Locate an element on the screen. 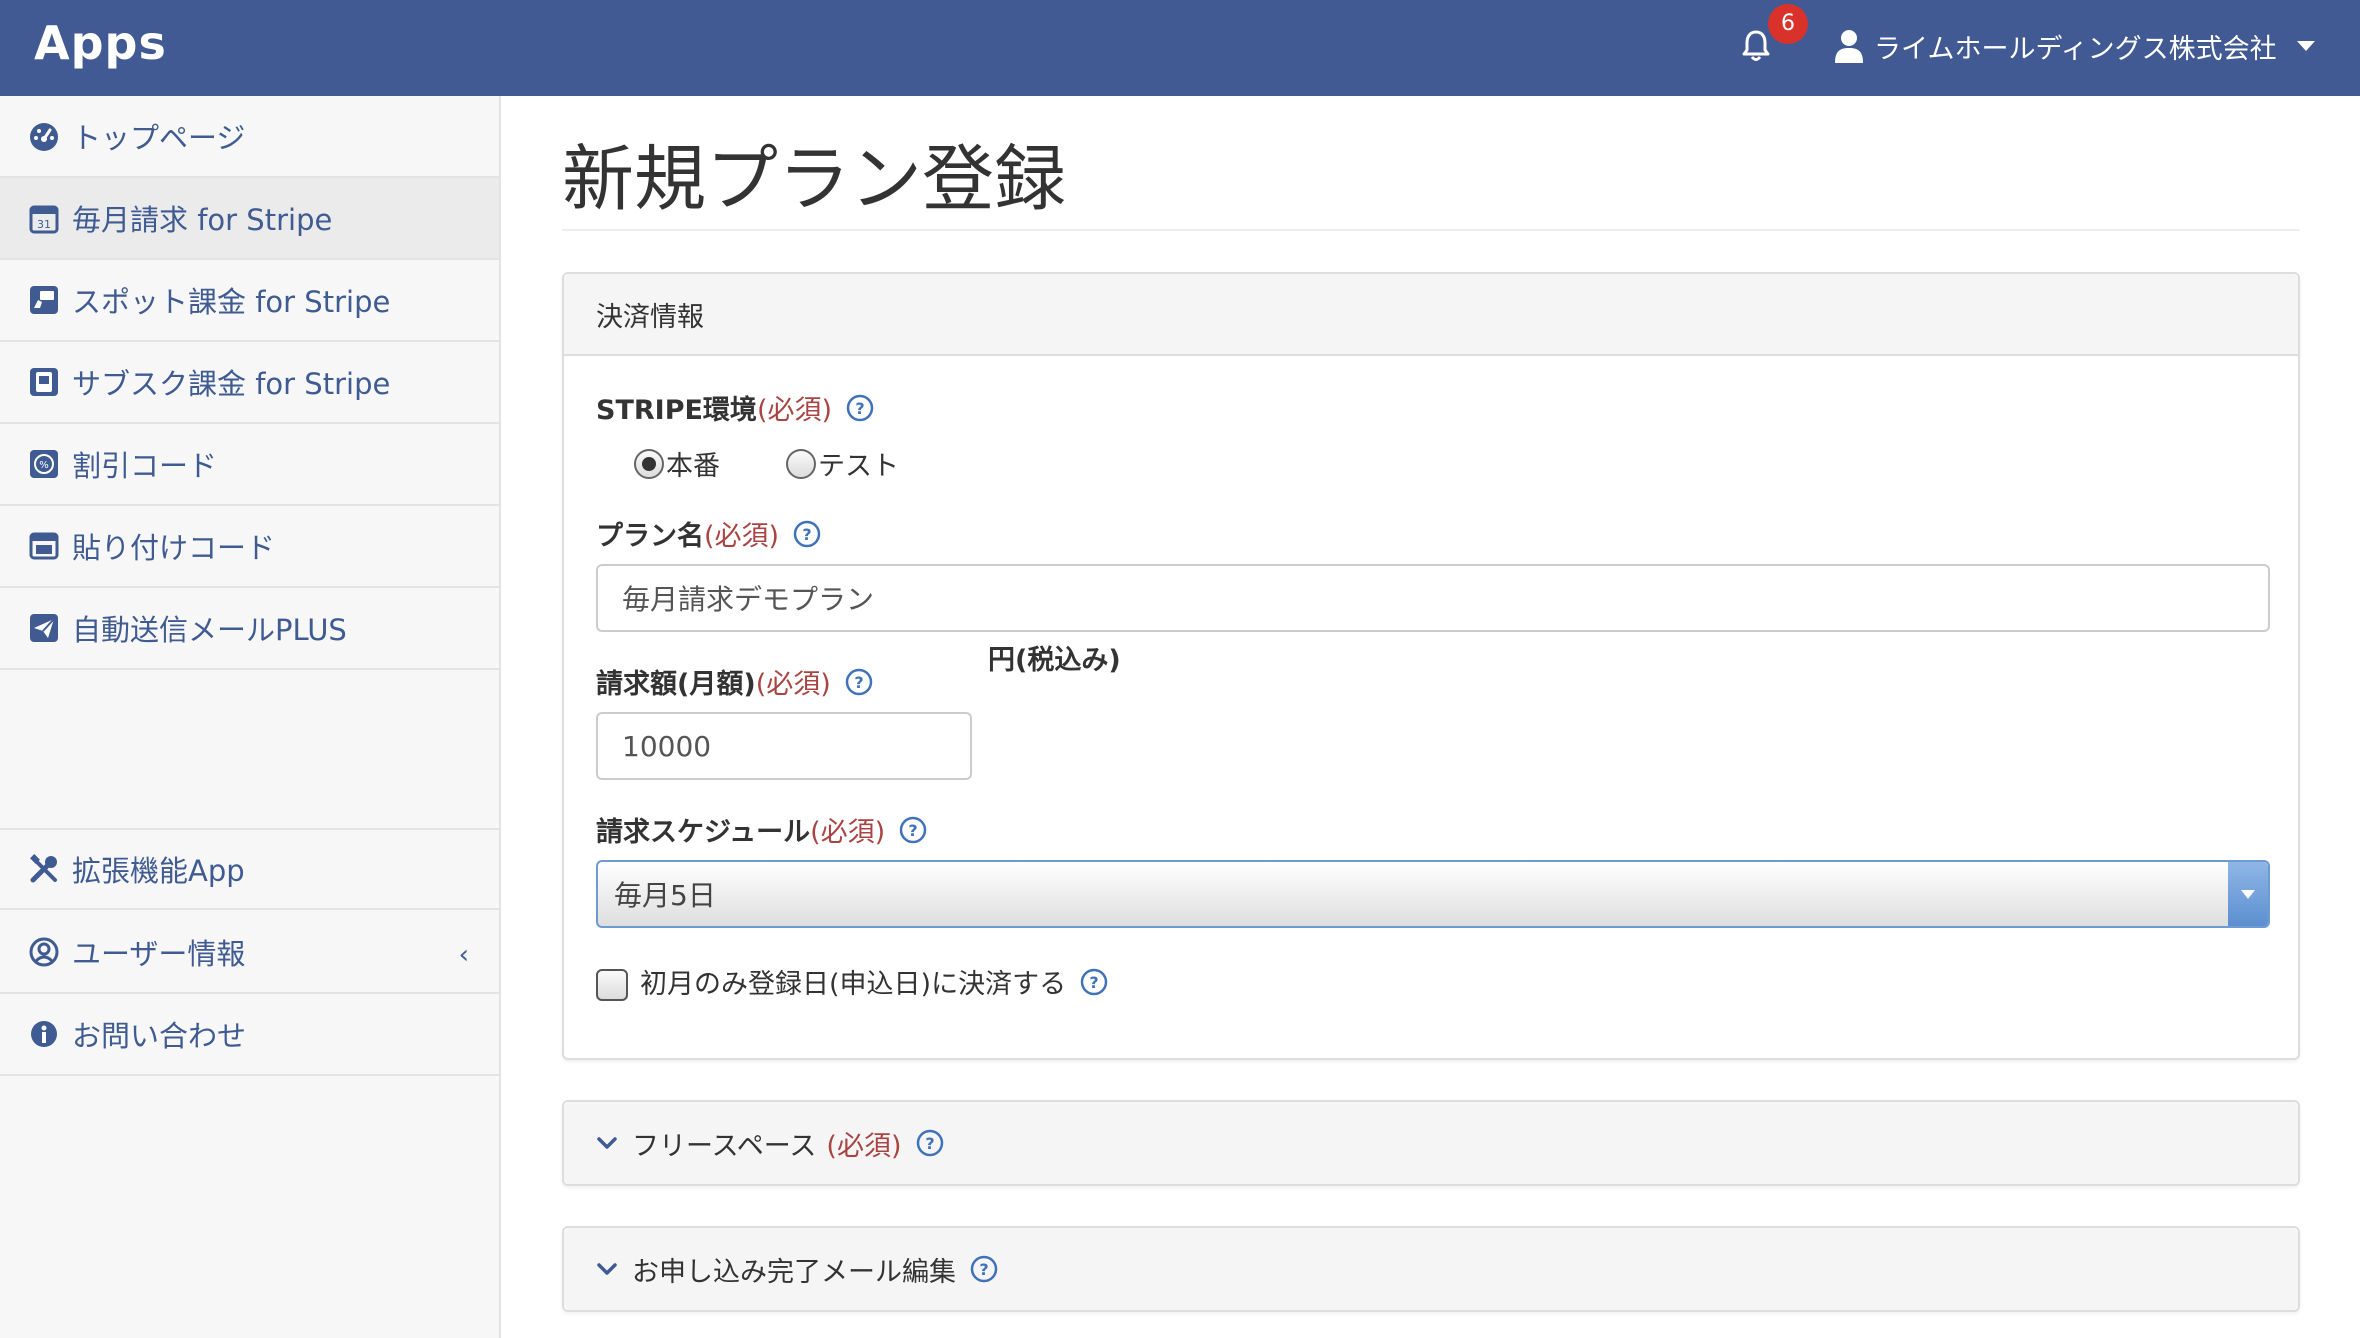 The height and width of the screenshot is (1338, 2360). radio-test is located at coordinates (801, 463).